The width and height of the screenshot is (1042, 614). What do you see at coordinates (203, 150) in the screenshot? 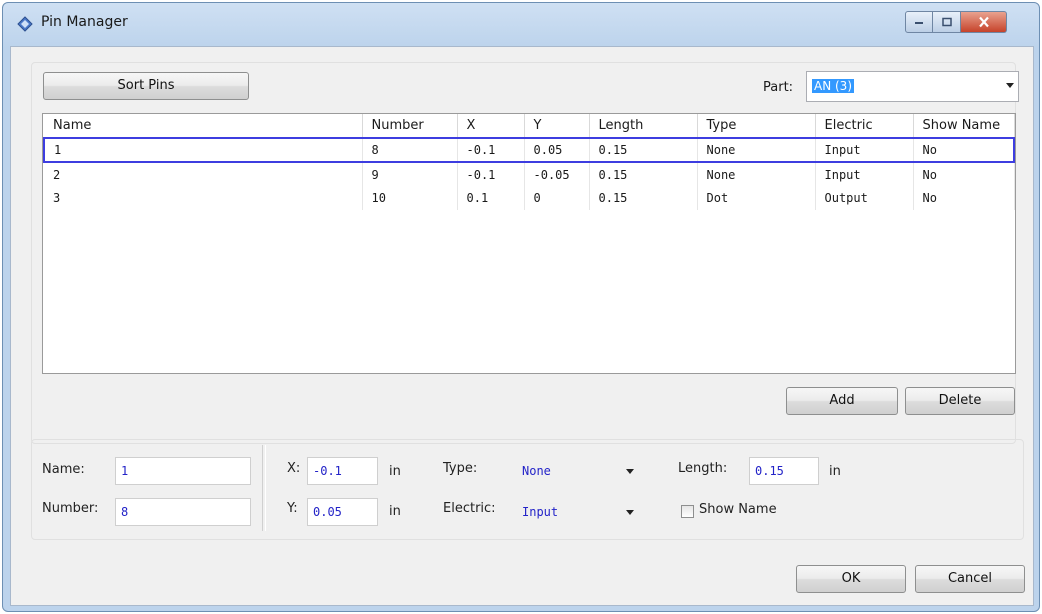
I see `cell-name: 1` at bounding box center [203, 150].